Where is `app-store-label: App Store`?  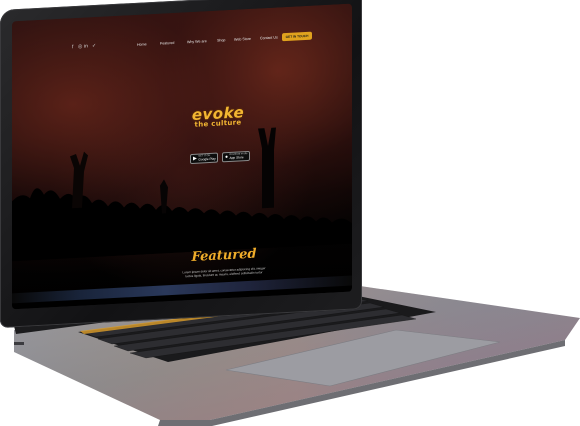
app-store-label: App Store is located at coordinates (236, 157).